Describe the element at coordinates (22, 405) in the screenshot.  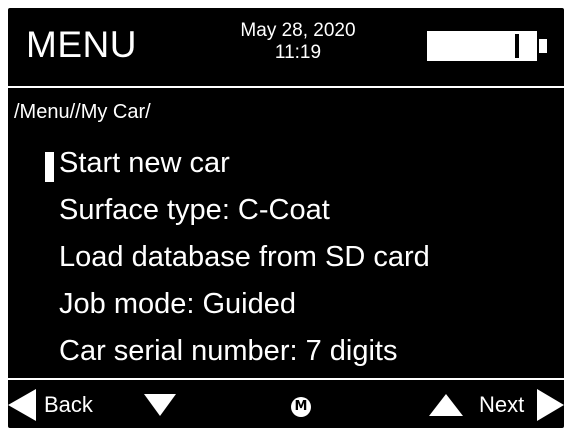
I see `left-arrow-icon` at that location.